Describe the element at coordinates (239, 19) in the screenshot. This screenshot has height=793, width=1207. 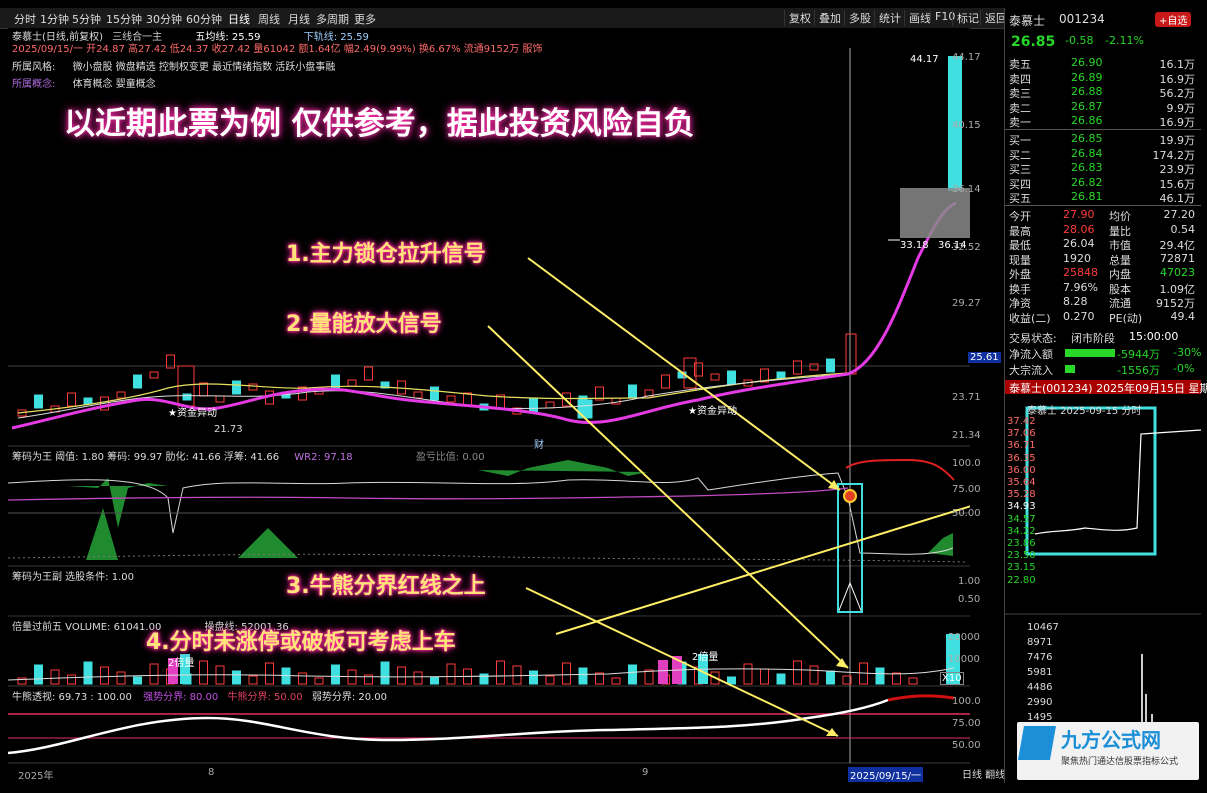
I see `tab-daily: 日线` at that location.